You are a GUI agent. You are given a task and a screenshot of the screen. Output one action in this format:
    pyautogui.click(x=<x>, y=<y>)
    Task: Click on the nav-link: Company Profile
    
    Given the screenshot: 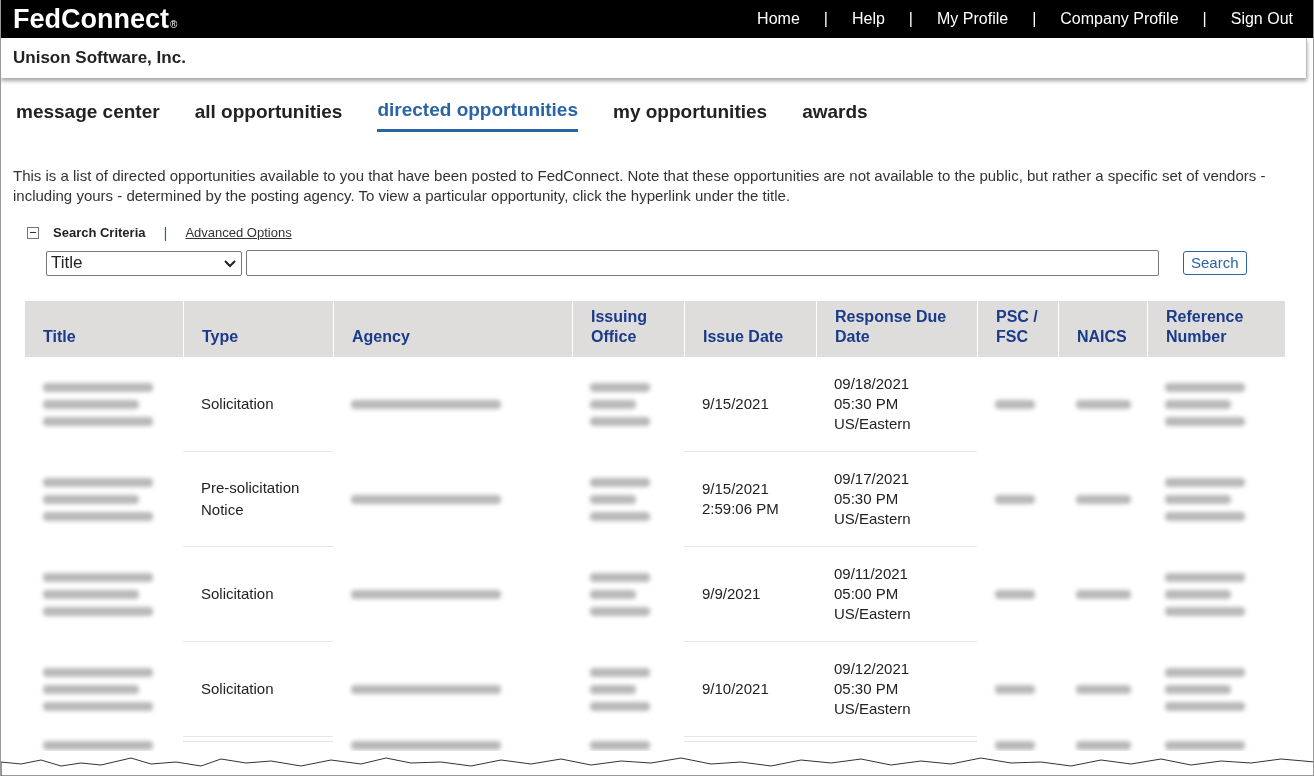 What is the action you would take?
    pyautogui.click(x=1119, y=19)
    